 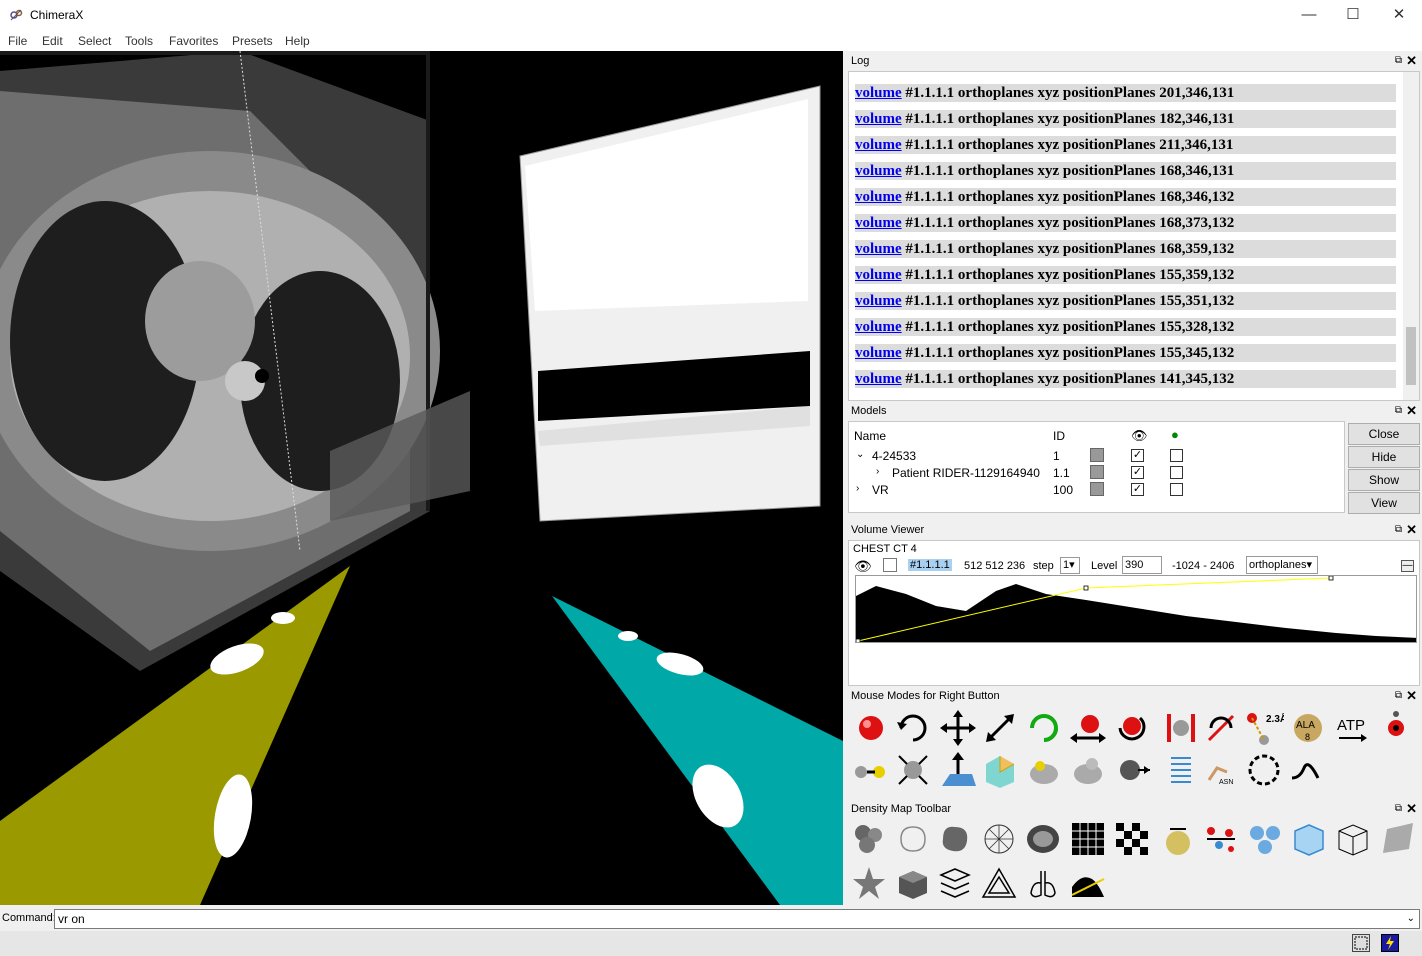 I want to click on ice-cube-icon, so click(x=1309, y=839).